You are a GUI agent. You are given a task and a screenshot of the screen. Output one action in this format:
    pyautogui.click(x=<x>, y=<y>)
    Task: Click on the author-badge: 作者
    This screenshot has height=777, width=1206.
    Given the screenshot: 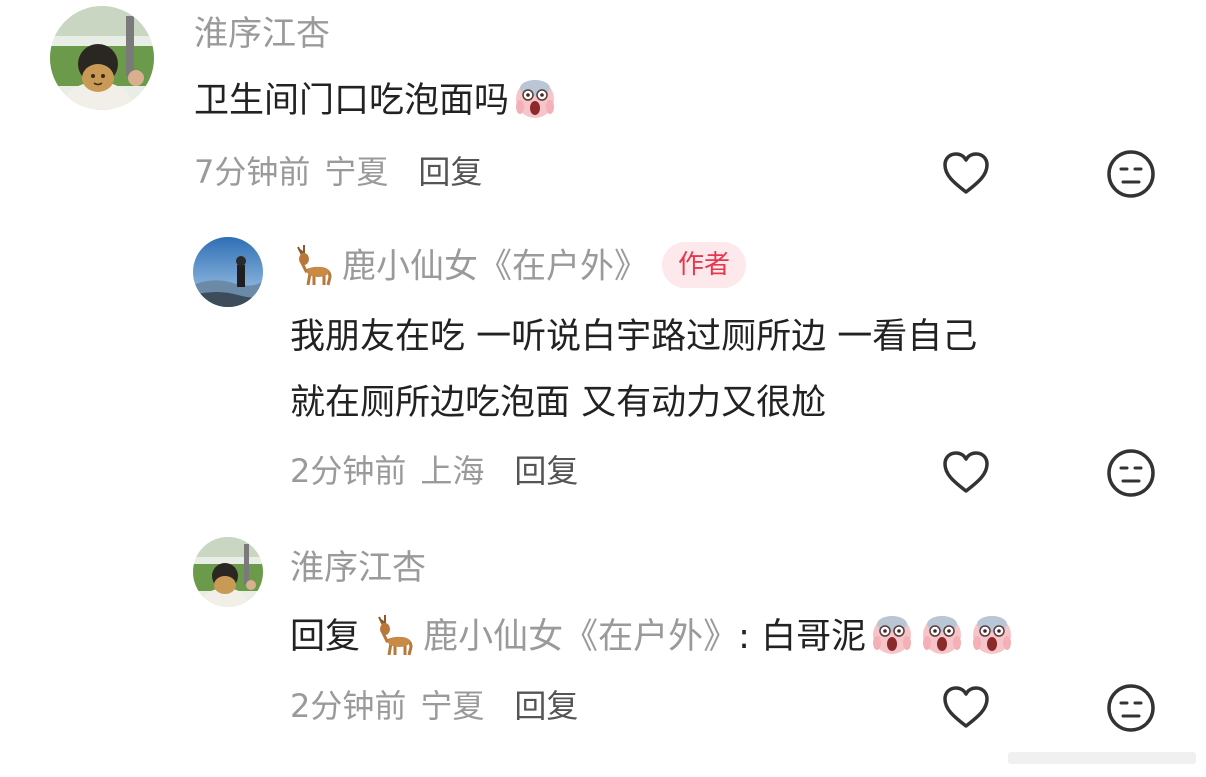 What is the action you would take?
    pyautogui.click(x=704, y=265)
    